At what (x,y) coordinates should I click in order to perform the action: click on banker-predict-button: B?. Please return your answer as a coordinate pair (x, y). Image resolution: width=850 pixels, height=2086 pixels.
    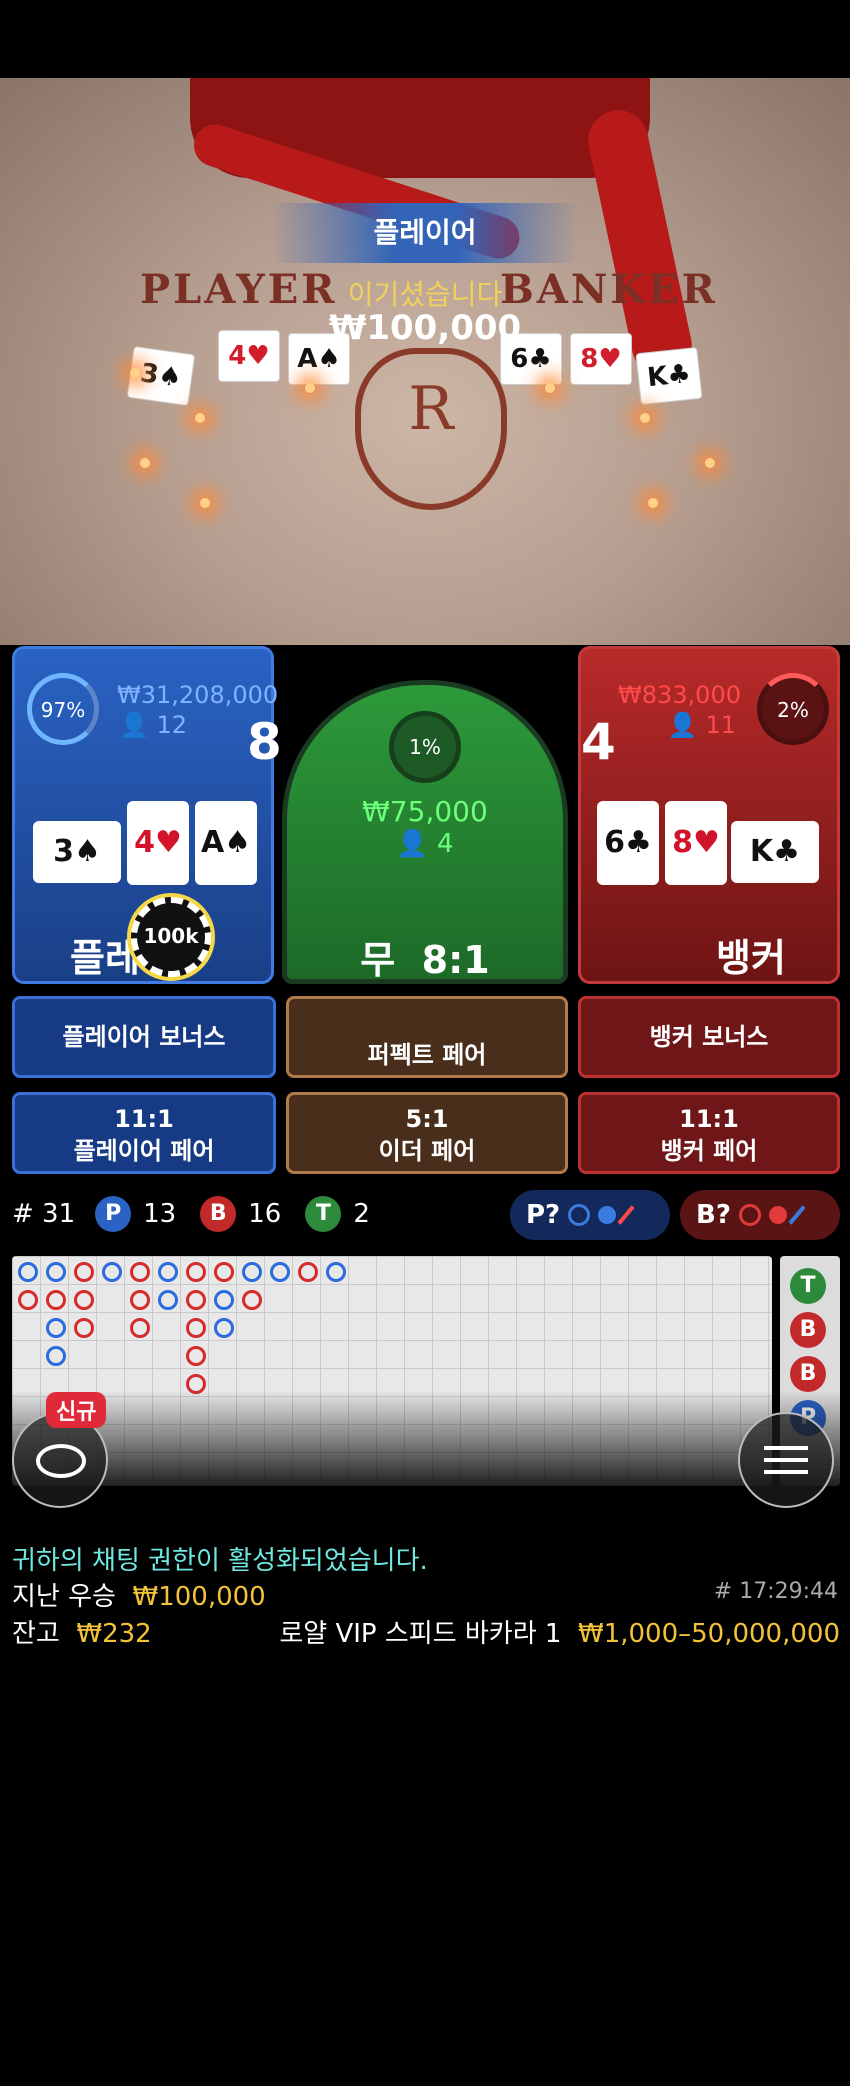
    Looking at the image, I should click on (760, 1215).